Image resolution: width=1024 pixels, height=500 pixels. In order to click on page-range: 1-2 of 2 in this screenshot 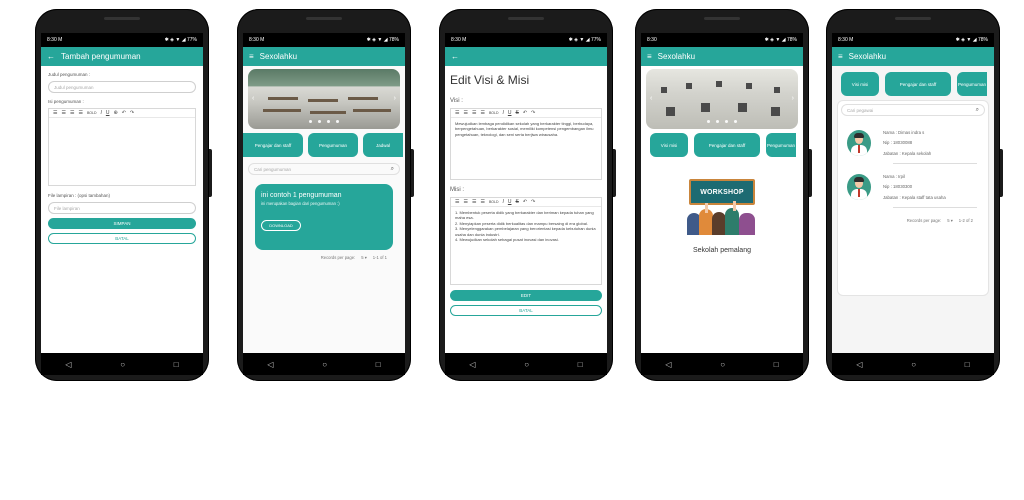, I will do `click(965, 220)`.